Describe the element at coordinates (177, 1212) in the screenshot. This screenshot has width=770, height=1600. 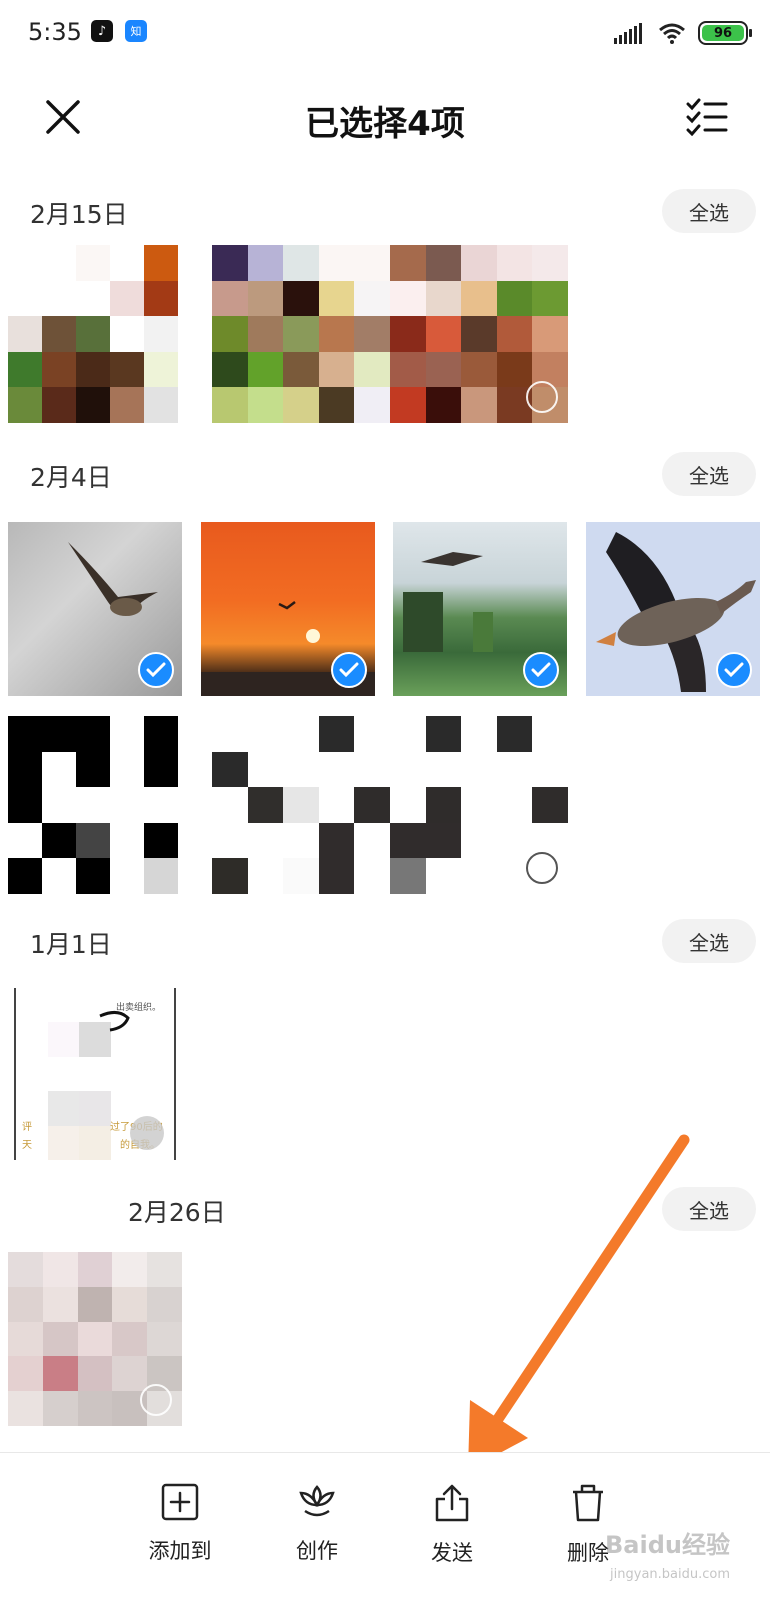
I see `section-date: 2月26日` at that location.